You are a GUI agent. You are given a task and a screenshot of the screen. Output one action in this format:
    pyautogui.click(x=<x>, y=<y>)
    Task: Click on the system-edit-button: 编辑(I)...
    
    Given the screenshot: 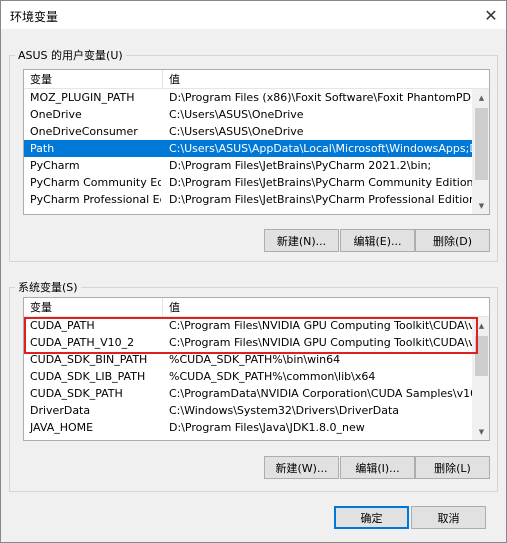 What is the action you would take?
    pyautogui.click(x=377, y=467)
    